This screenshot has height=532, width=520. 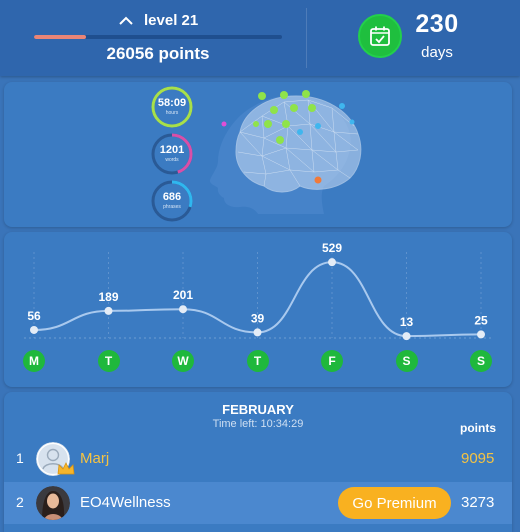 What do you see at coordinates (258, 424) in the screenshot?
I see `leaderboard-time-left: Time left: 10:34:29` at bounding box center [258, 424].